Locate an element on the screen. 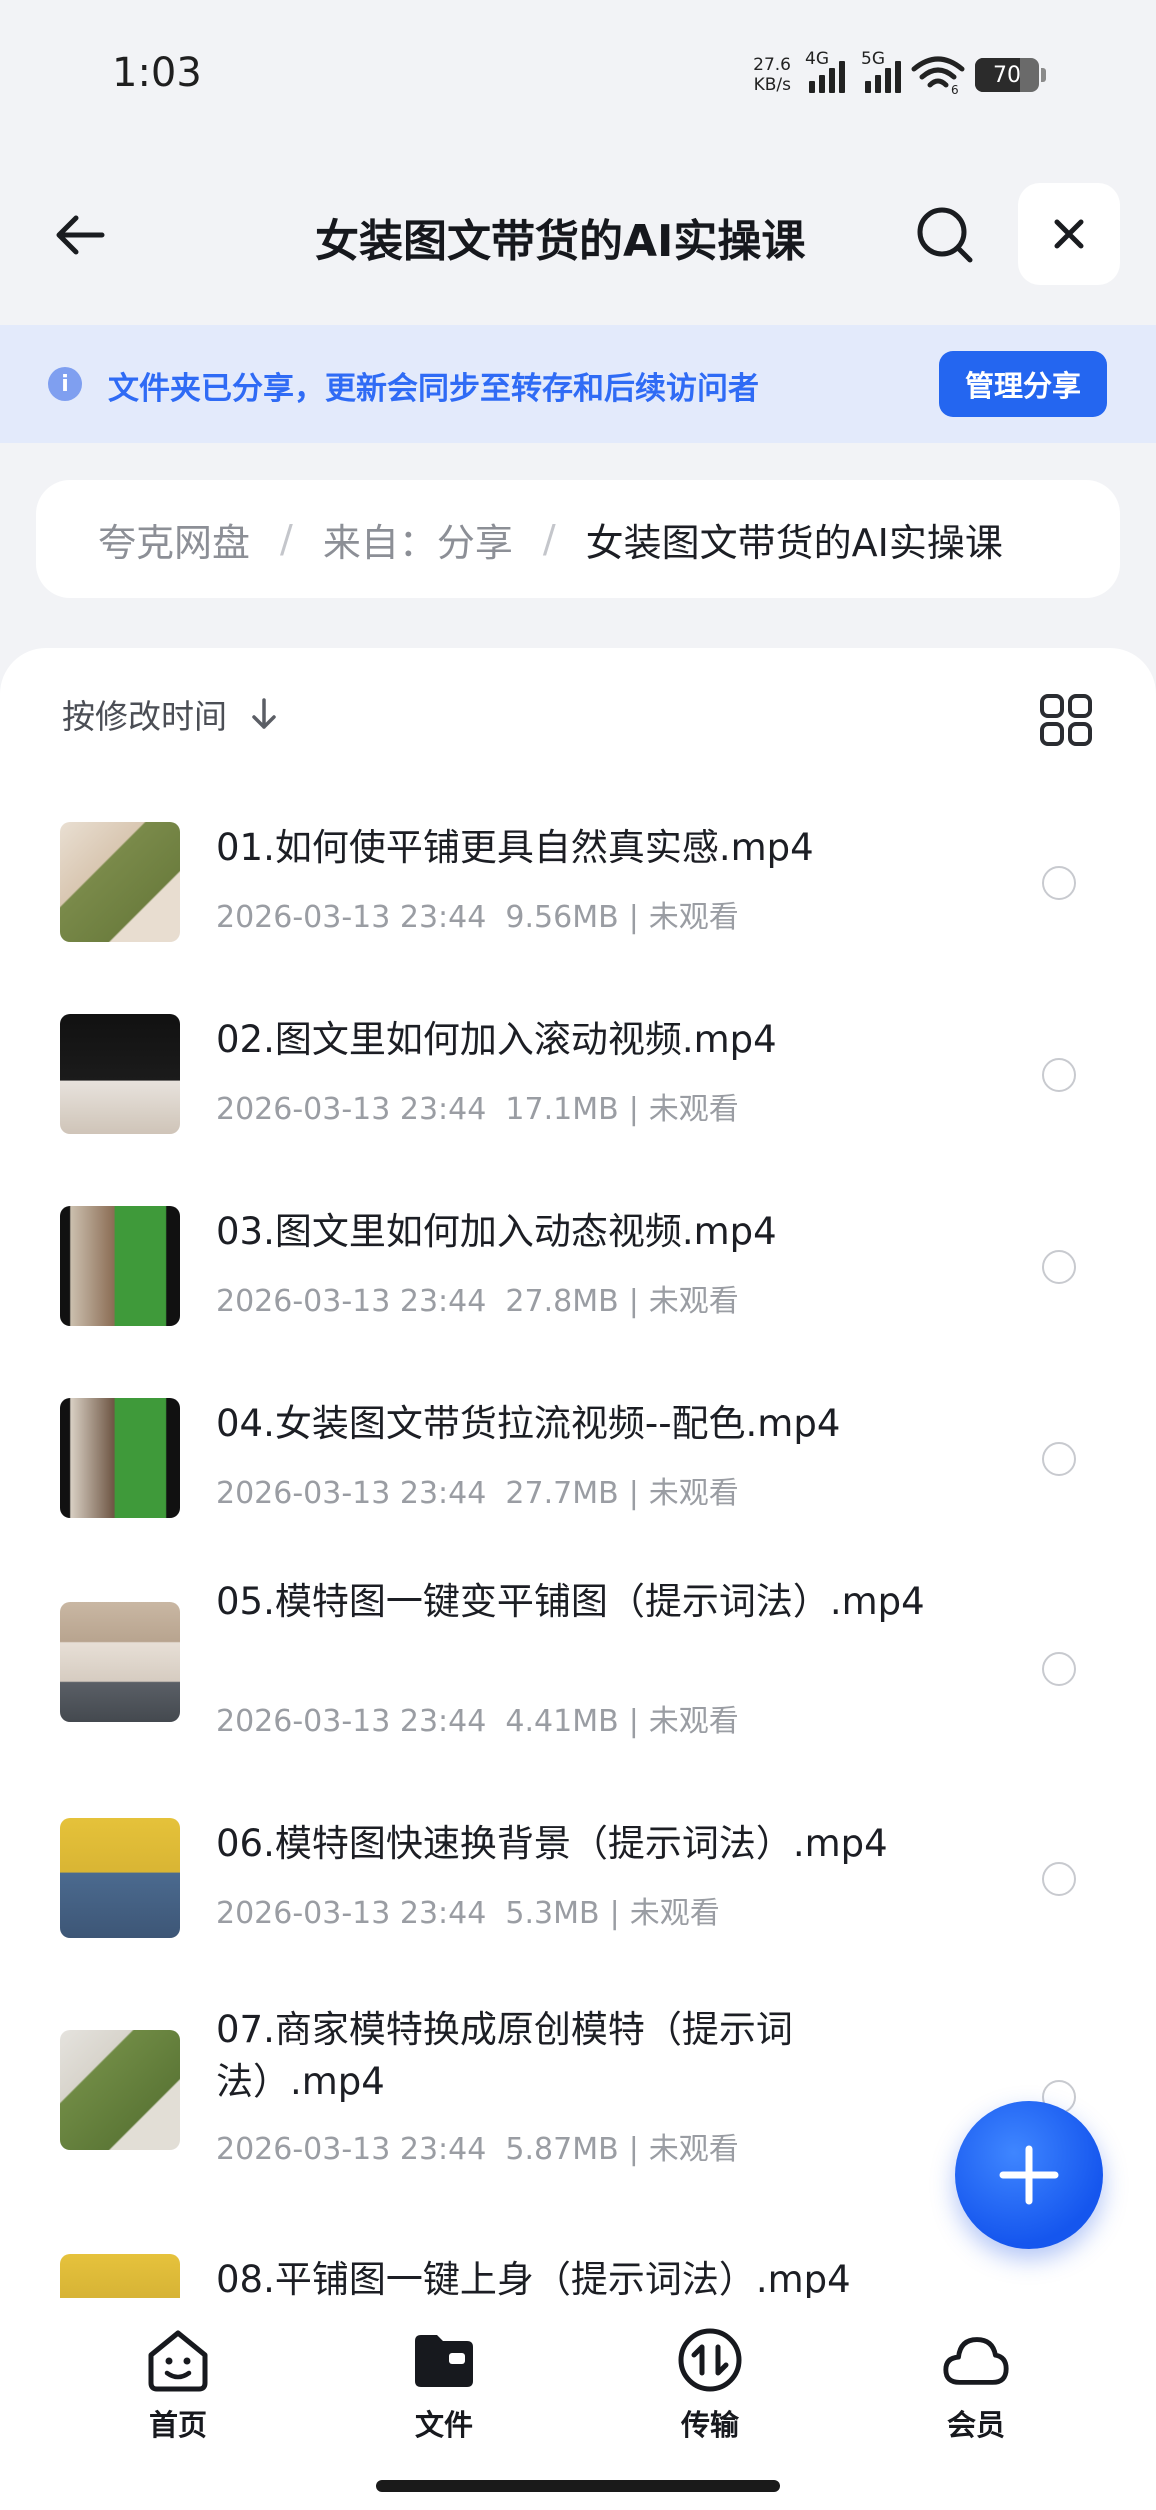  file-size: 27.7MB is located at coordinates (562, 1493).